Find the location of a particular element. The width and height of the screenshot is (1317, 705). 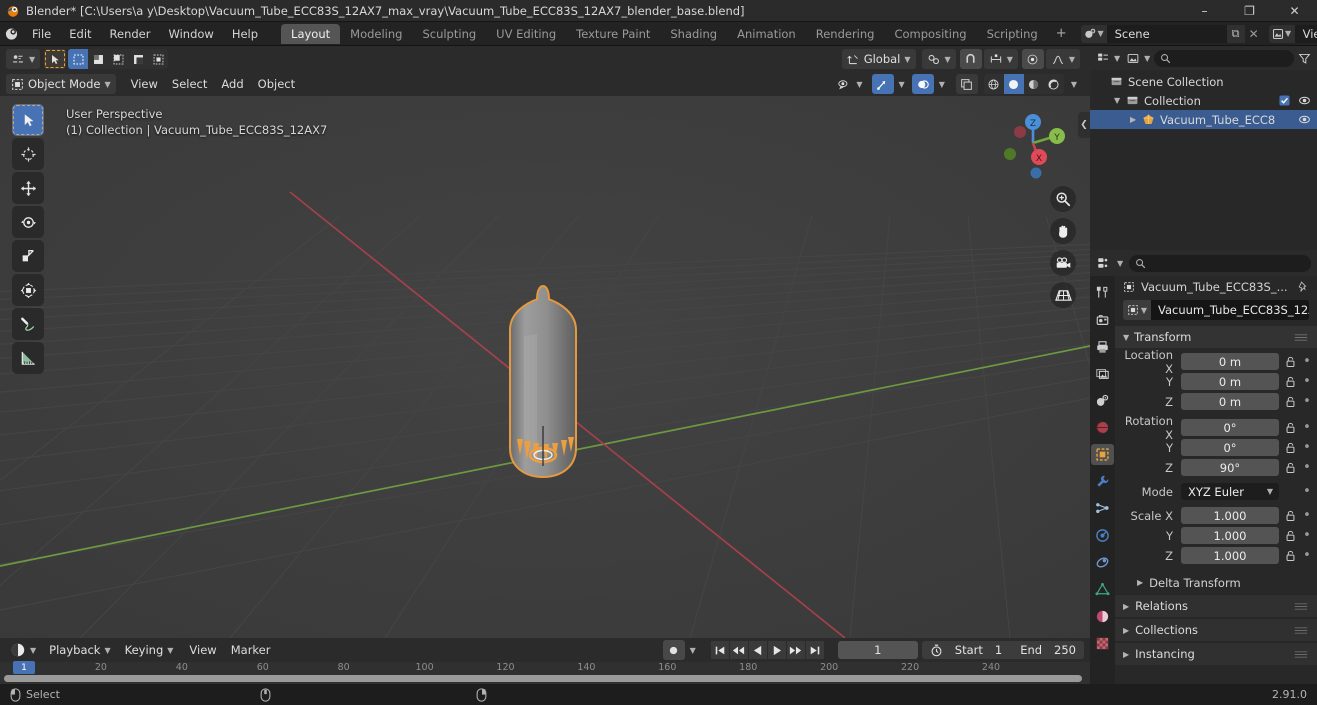

close-button: ✕ is located at coordinates (1294, 11).